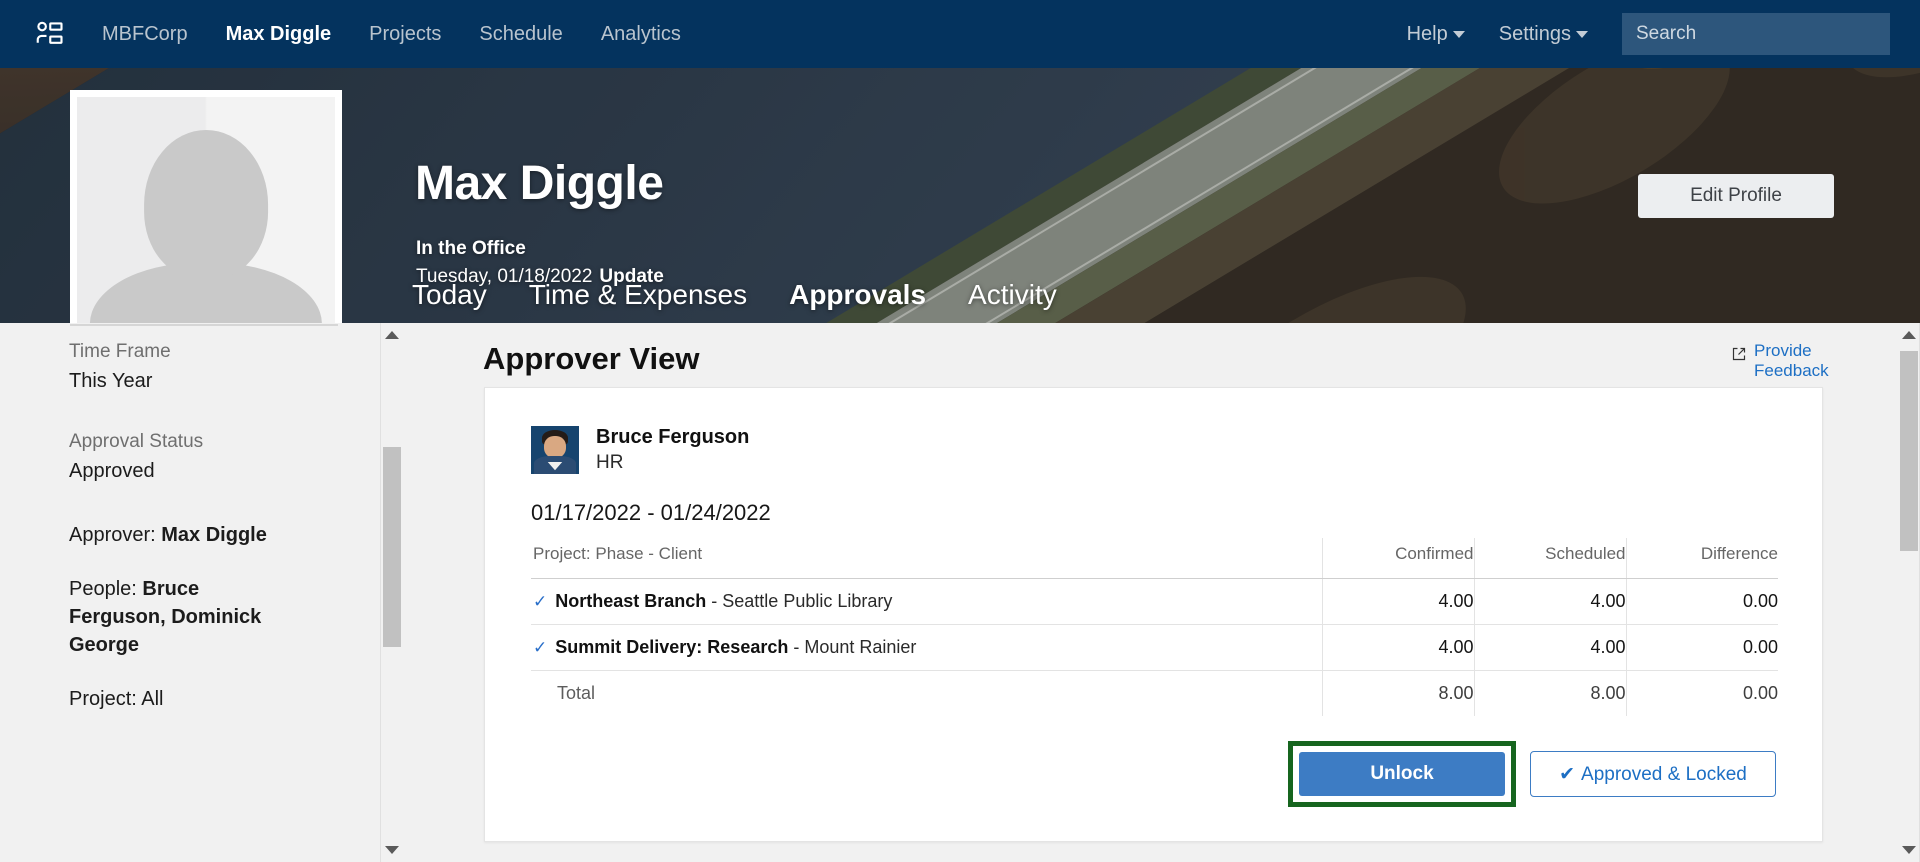 This screenshot has width=1920, height=862. I want to click on total-confirmed: 8.00, so click(1397, 693).